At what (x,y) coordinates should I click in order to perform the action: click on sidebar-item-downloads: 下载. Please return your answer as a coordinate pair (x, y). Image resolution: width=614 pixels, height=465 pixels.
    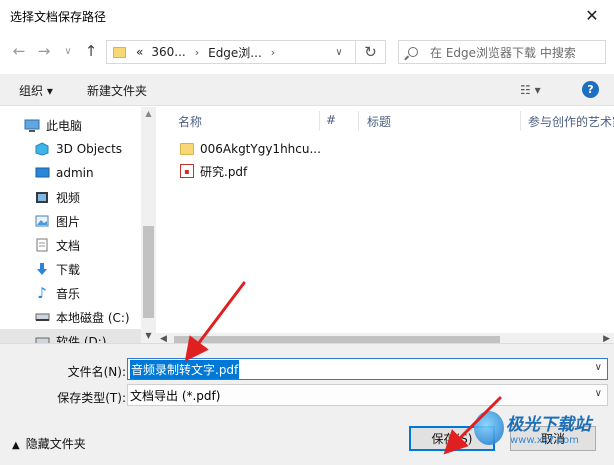
    Looking at the image, I should click on (70, 269).